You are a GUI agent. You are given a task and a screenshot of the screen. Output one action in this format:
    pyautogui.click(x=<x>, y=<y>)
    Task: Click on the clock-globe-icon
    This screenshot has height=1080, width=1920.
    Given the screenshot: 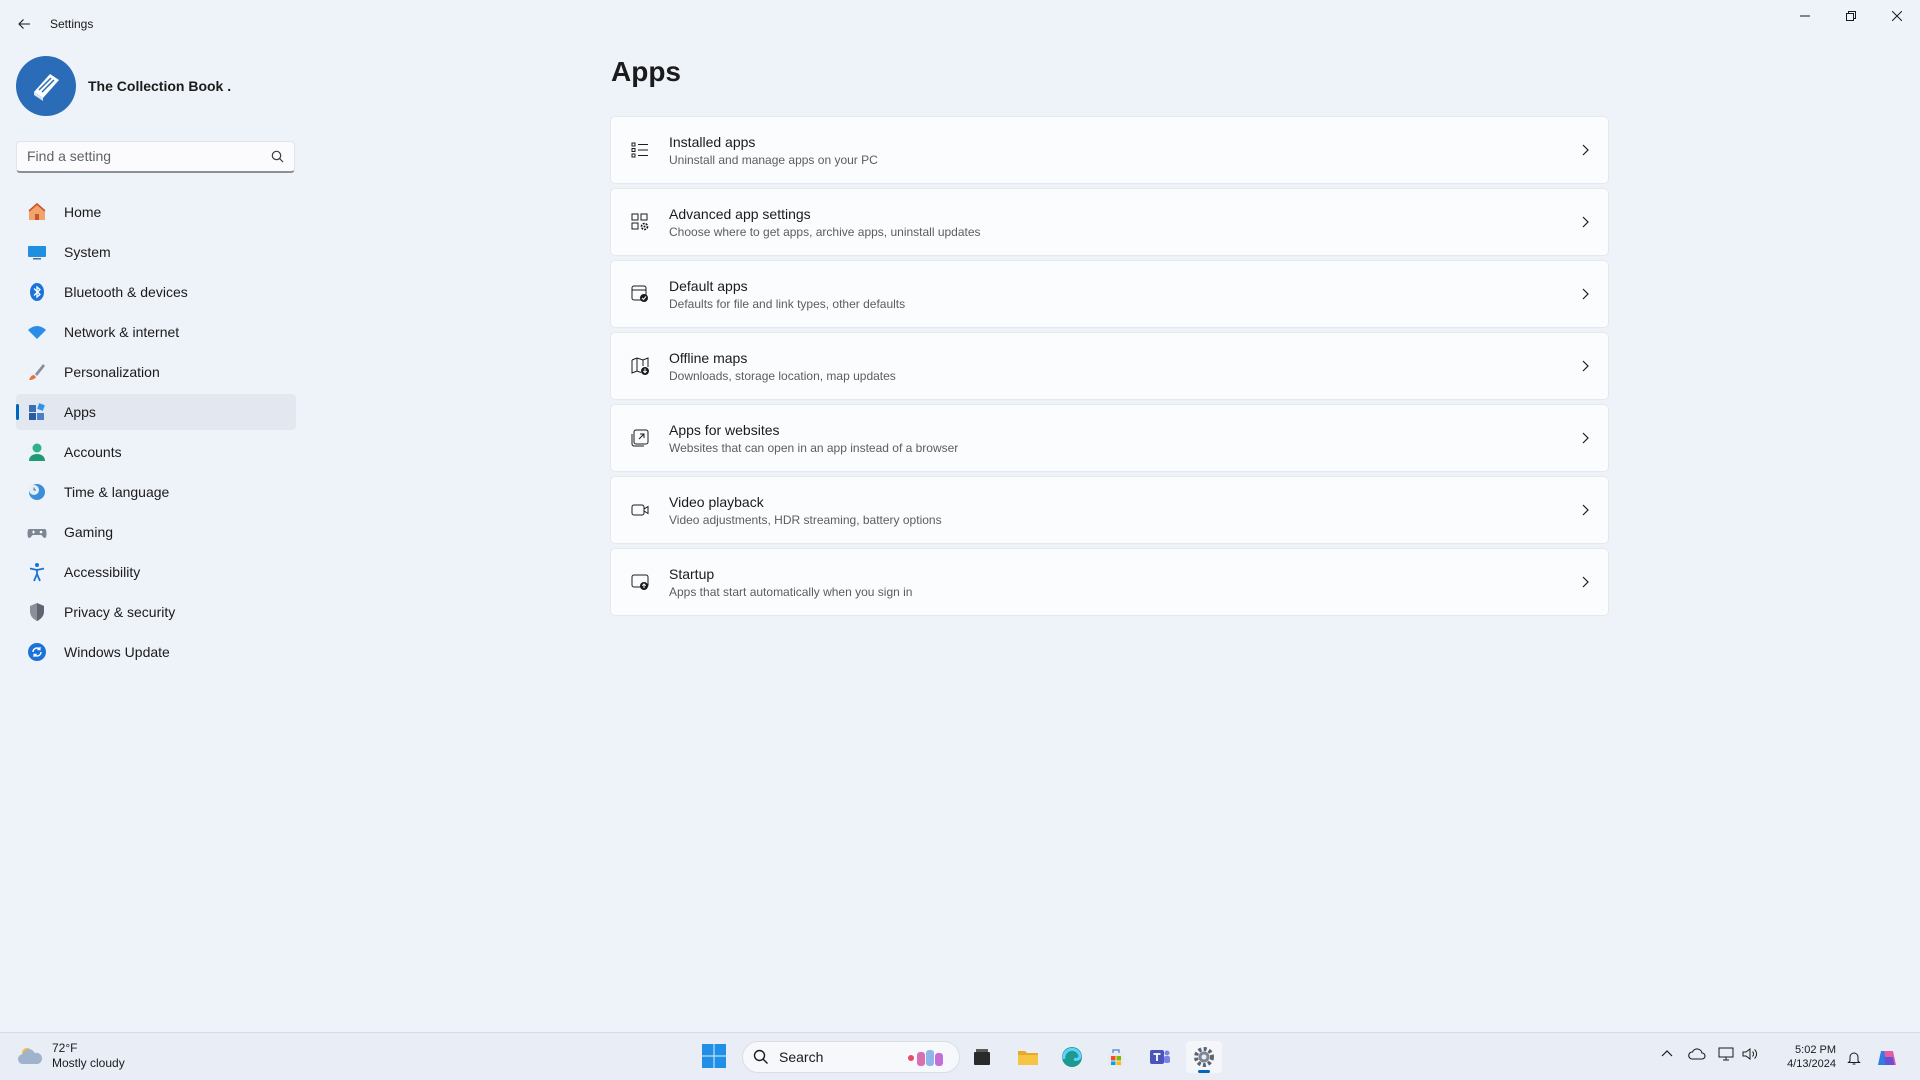 What is the action you would take?
    pyautogui.click(x=37, y=492)
    